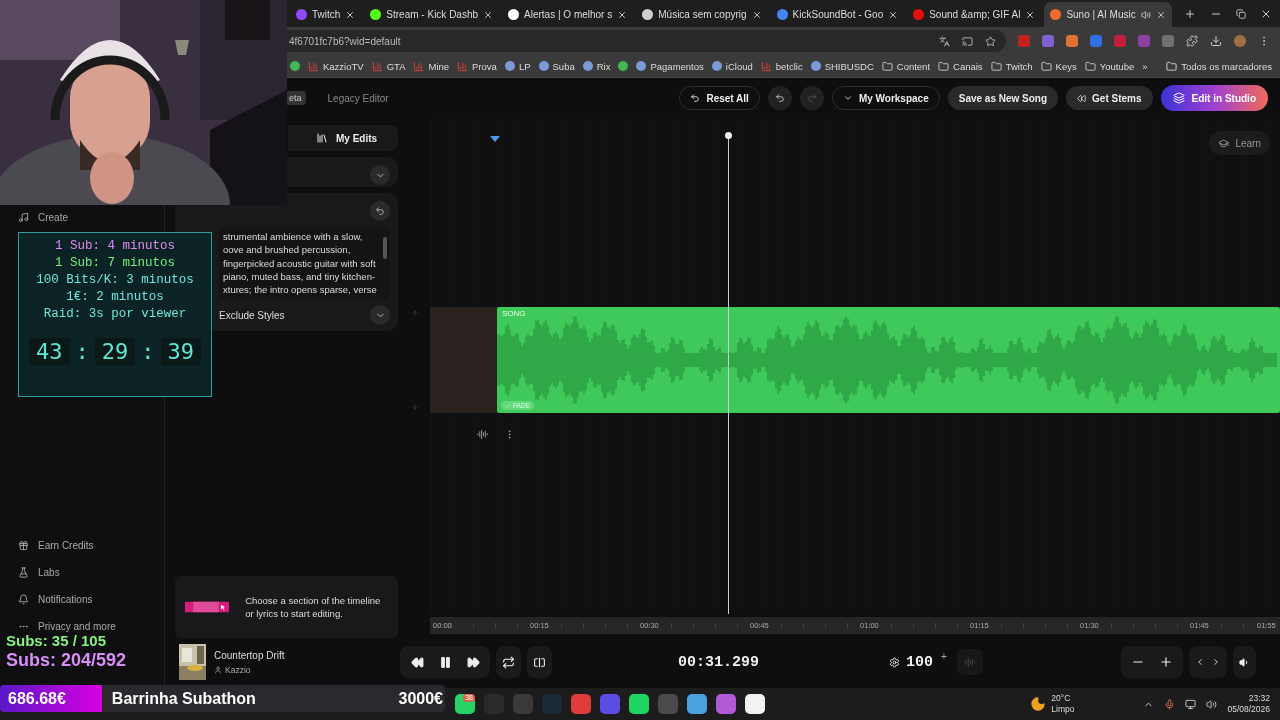 This screenshot has height=720, width=1280. Describe the element at coordinates (1038, 704) in the screenshot. I see `moon-icon` at that location.